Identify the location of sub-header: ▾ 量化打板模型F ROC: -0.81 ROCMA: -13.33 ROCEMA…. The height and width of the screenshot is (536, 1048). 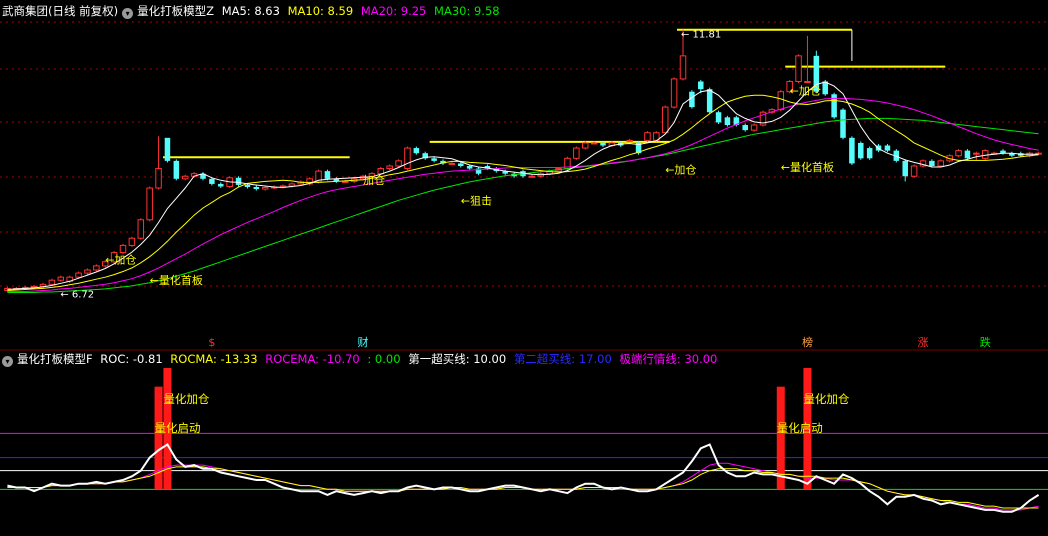
(361, 359).